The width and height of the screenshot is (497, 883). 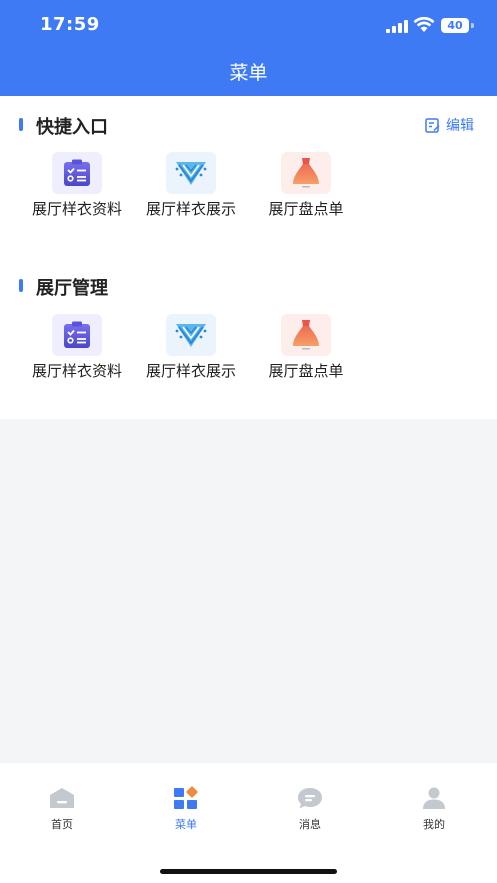 I want to click on tab-home: 首页, so click(x=62, y=808).